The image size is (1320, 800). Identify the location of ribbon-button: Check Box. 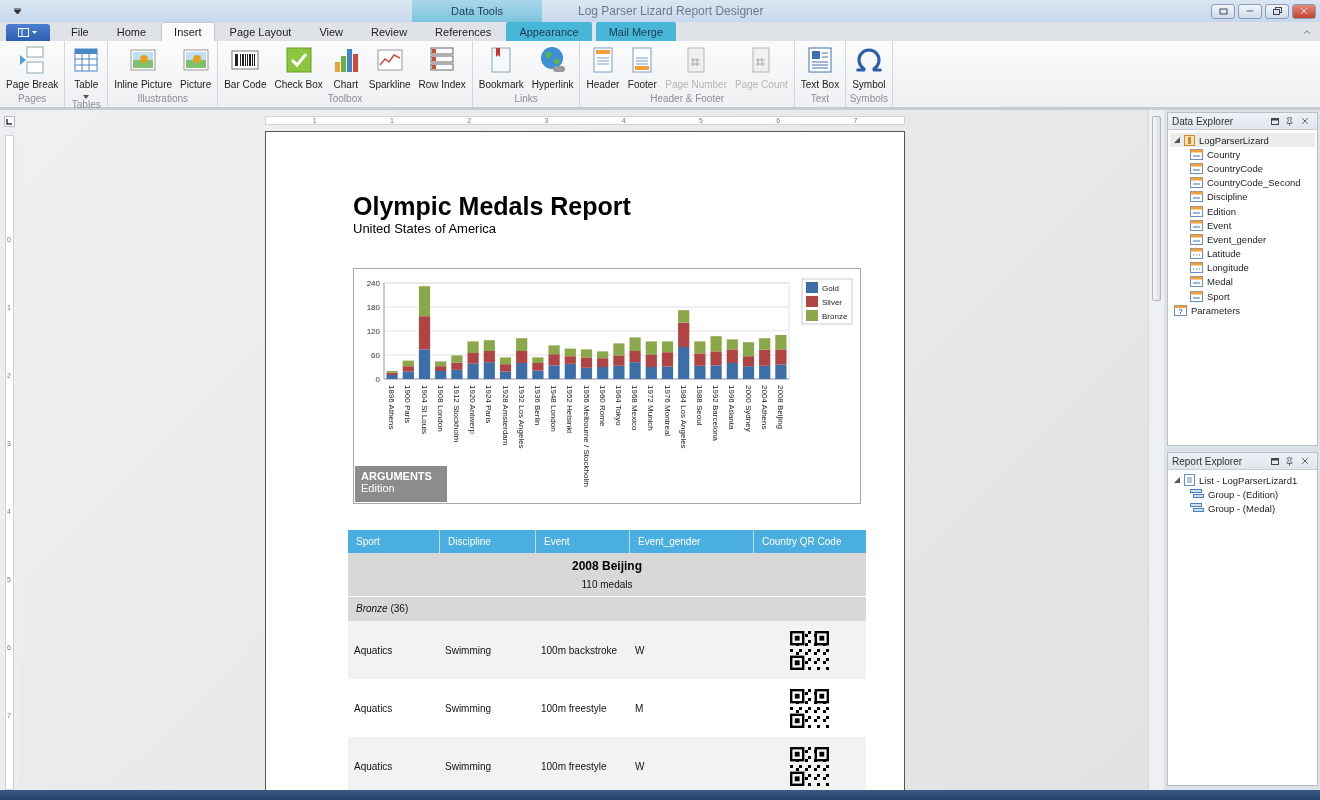
(298, 69).